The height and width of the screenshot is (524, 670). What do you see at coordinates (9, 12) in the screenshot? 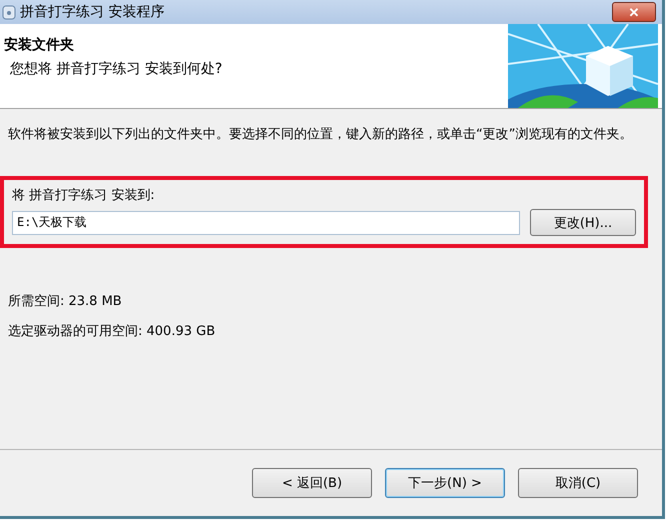
I see `installer-icon` at bounding box center [9, 12].